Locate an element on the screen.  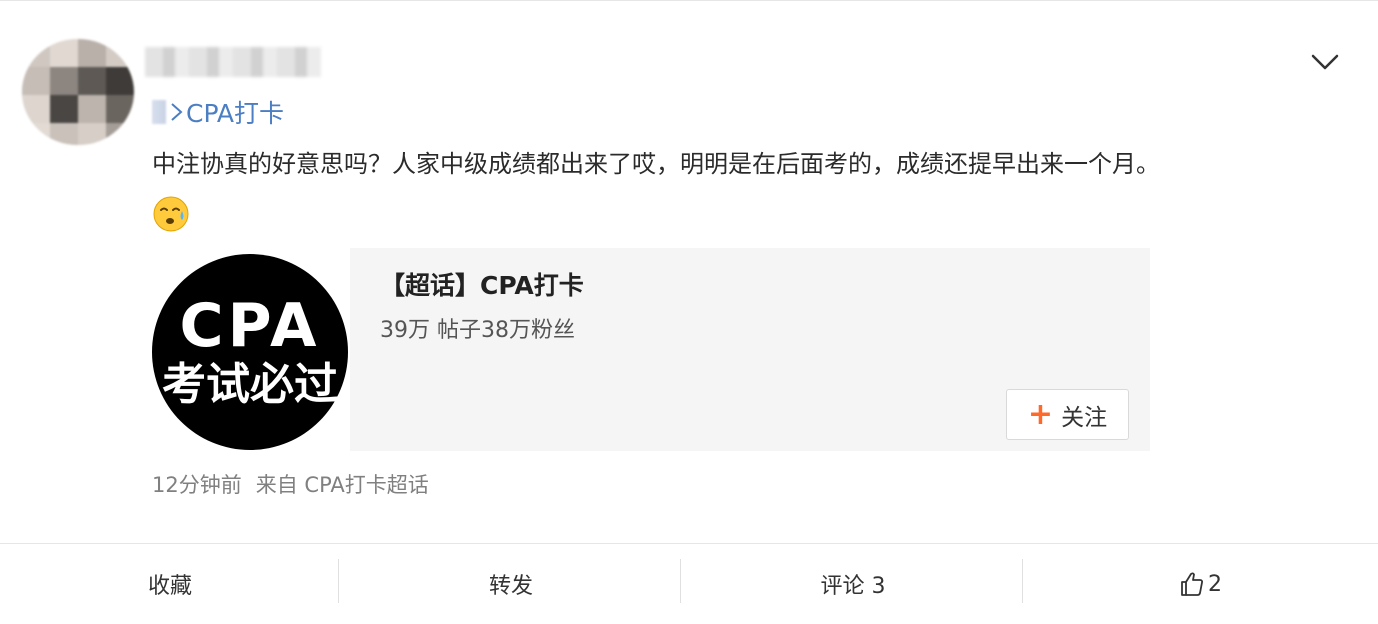
avatar is located at coordinates (78, 92).